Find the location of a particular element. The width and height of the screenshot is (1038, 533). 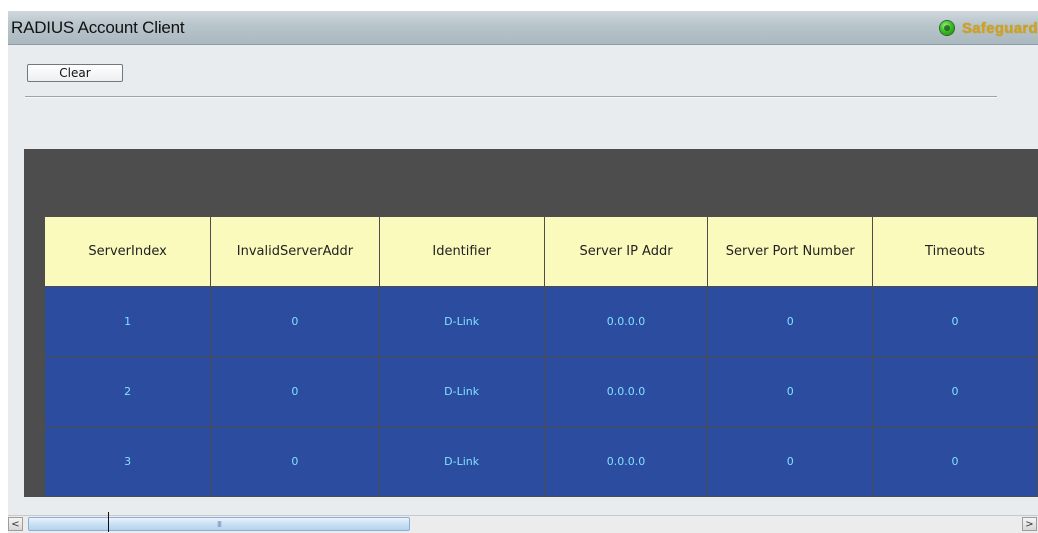

page-title: RADIUS Account Client is located at coordinates (98, 27).